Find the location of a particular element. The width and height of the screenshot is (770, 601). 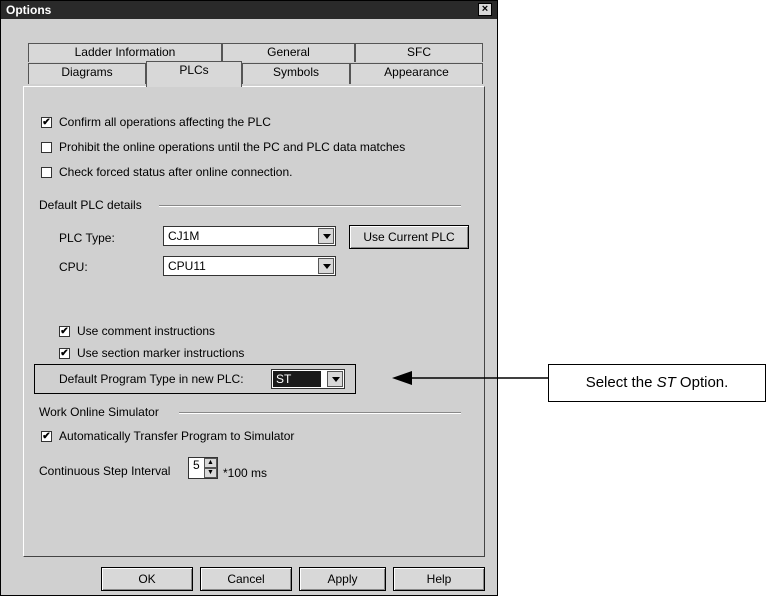

tab-plcs: PLCs is located at coordinates (194, 74).